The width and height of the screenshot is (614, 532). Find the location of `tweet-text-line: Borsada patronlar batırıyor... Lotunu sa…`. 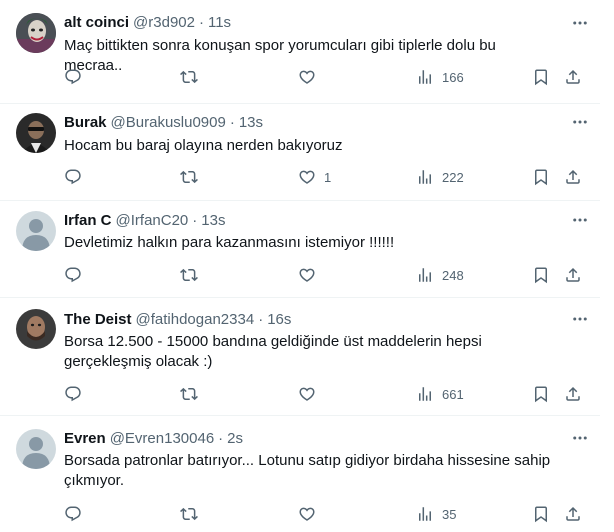

tweet-text-line: Borsada patronlar batırıyor... Lotunu sa… is located at coordinates (307, 460).